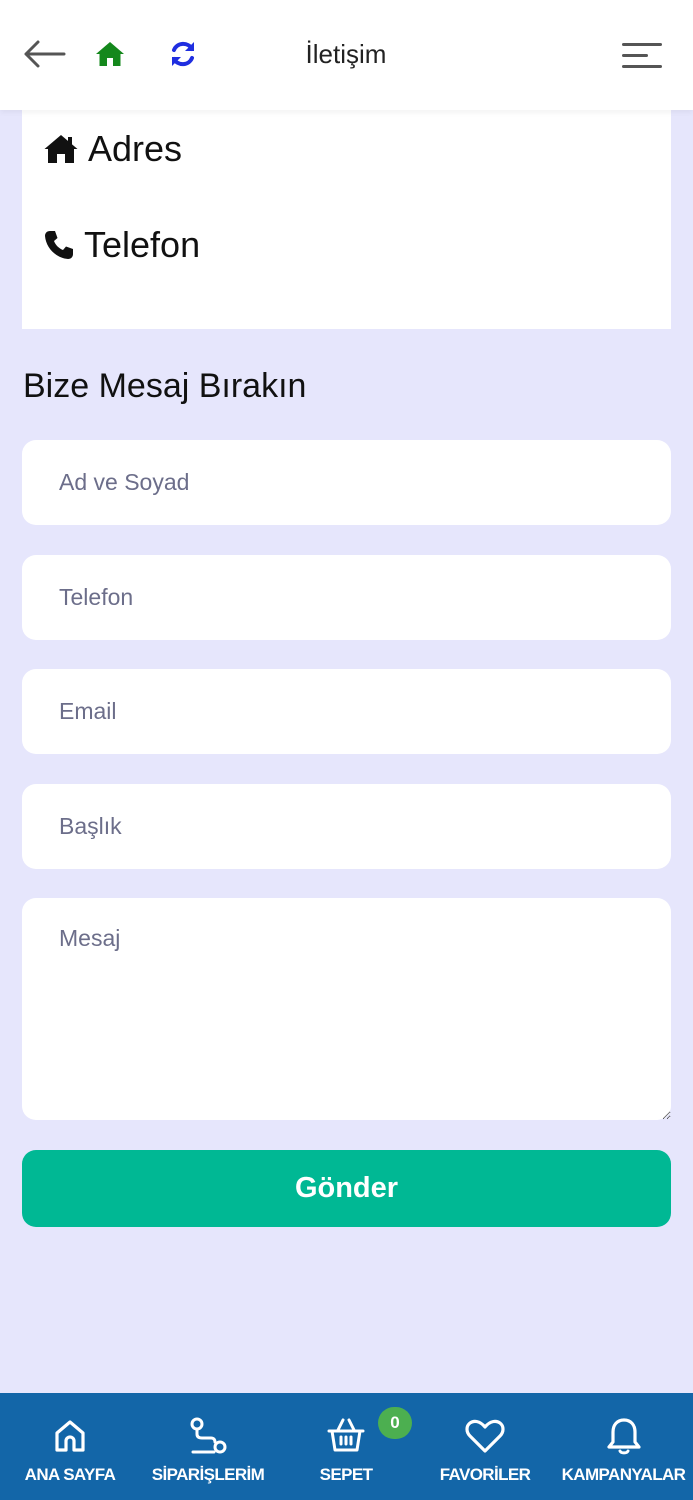 The height and width of the screenshot is (1500, 693). Describe the element at coordinates (346, 1436) in the screenshot. I see `basket-icon` at that location.